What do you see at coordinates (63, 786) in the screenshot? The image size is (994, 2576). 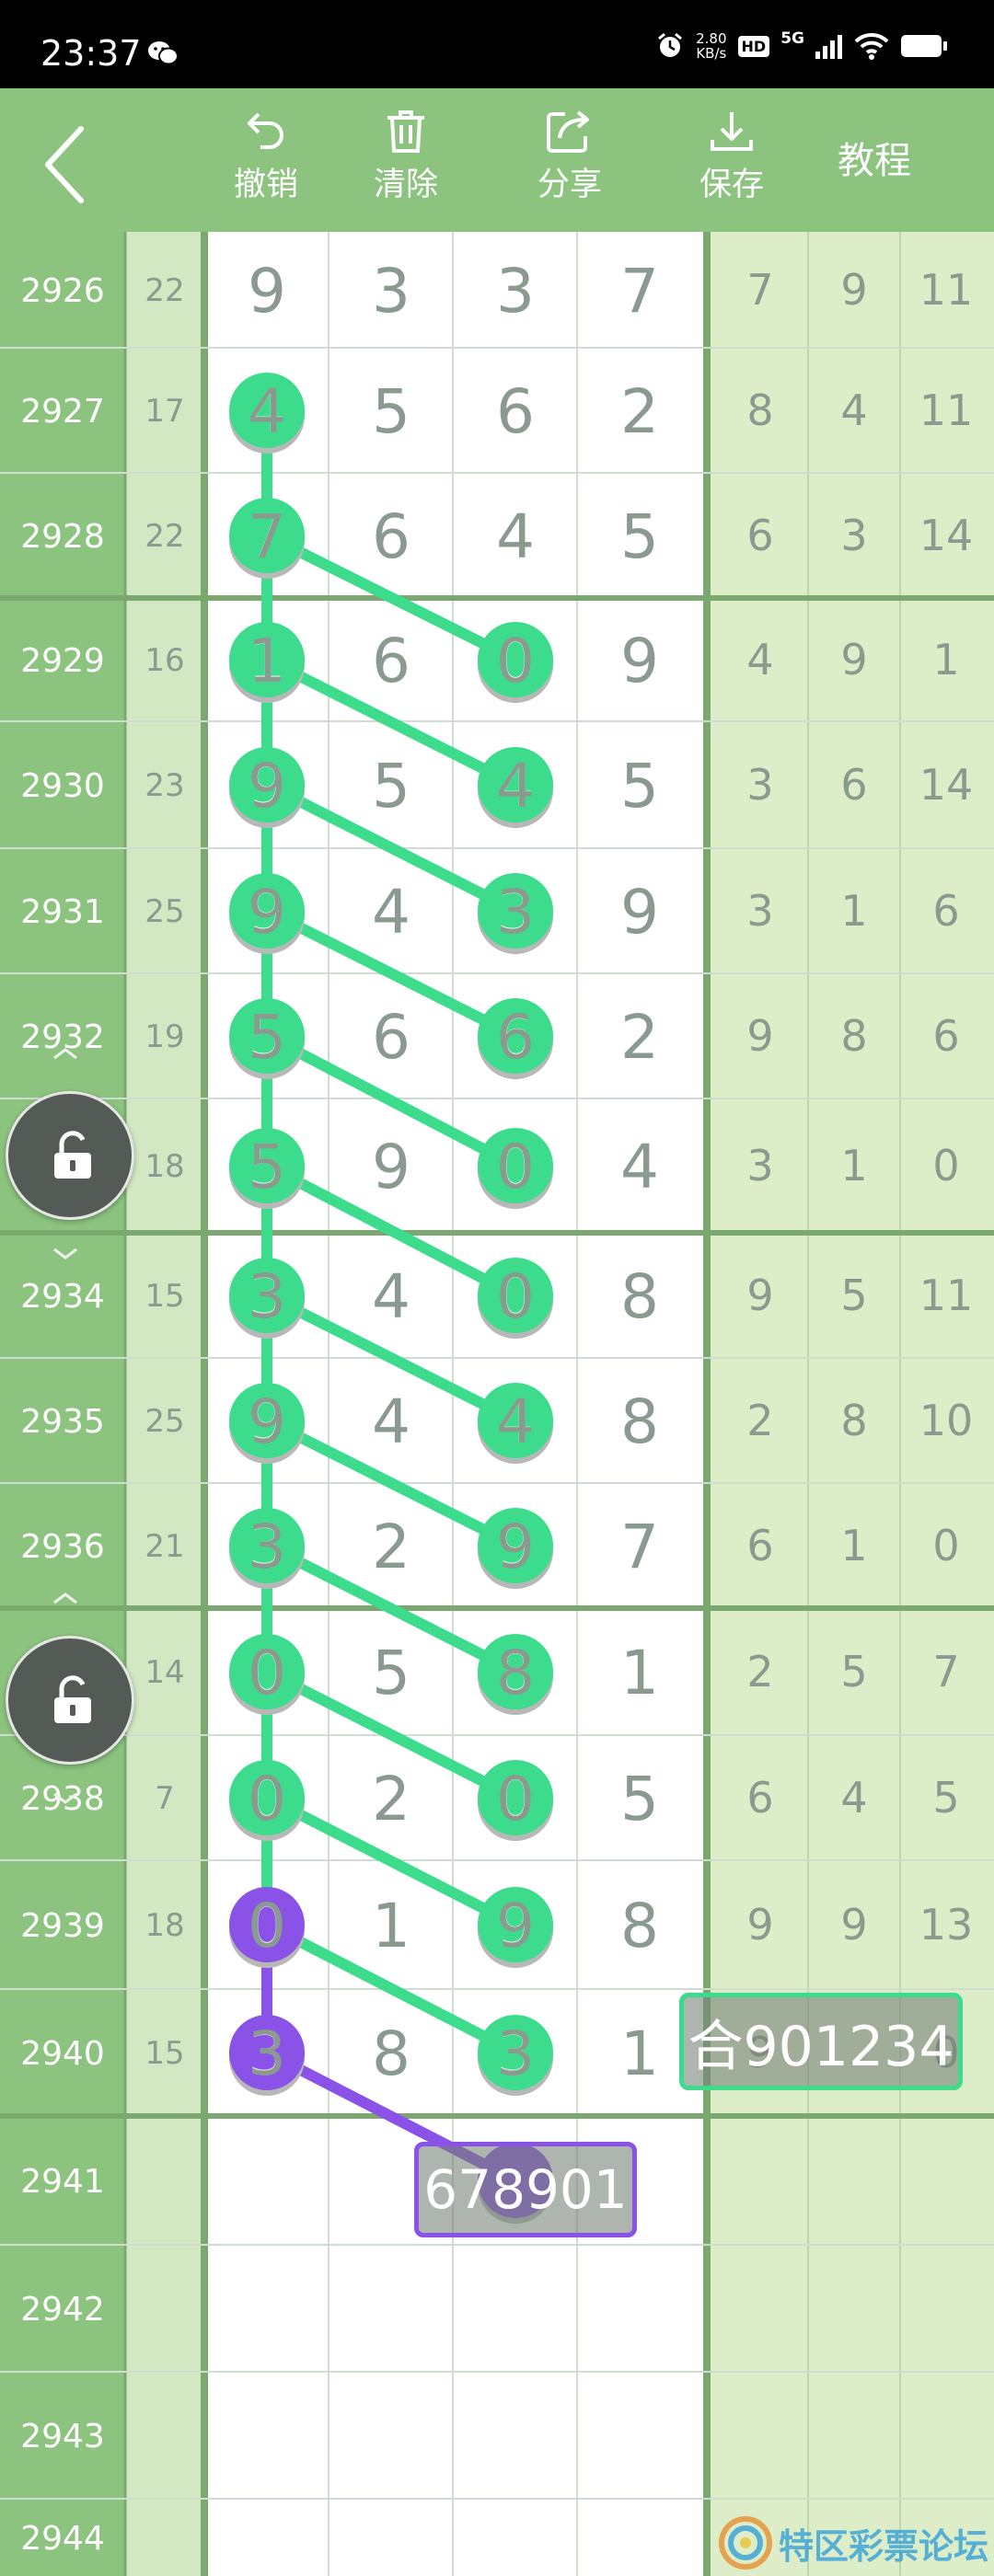 I see `issue-number: 2930` at bounding box center [63, 786].